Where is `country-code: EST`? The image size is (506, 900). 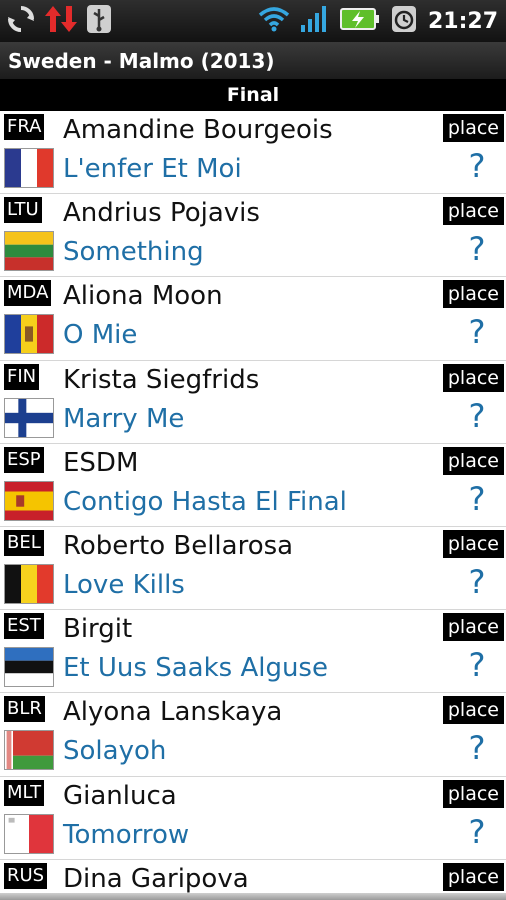 country-code: EST is located at coordinates (24, 626).